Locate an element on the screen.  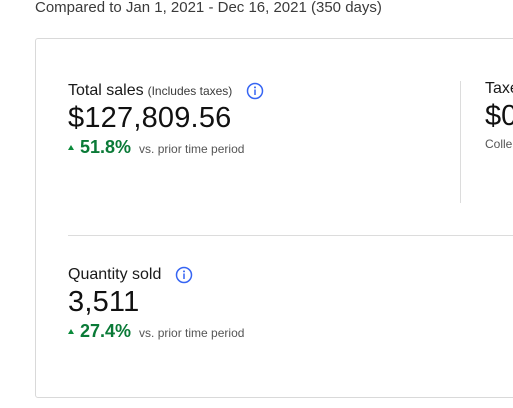
total-sales-value: $127,809.56 is located at coordinates (150, 118).